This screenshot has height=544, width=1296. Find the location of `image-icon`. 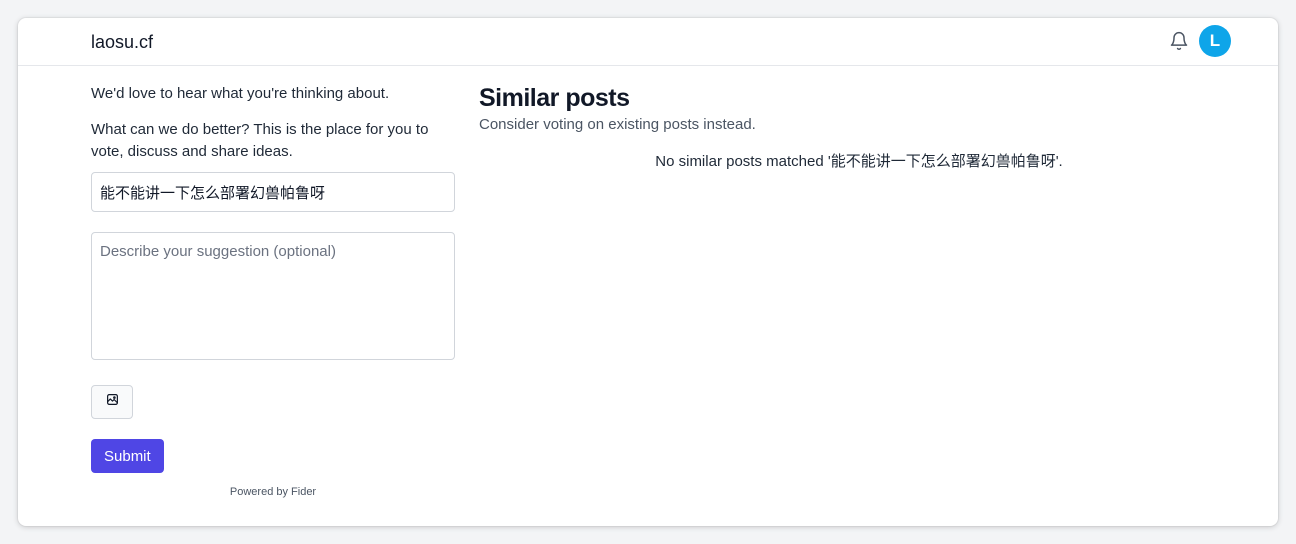

image-icon is located at coordinates (112, 402).